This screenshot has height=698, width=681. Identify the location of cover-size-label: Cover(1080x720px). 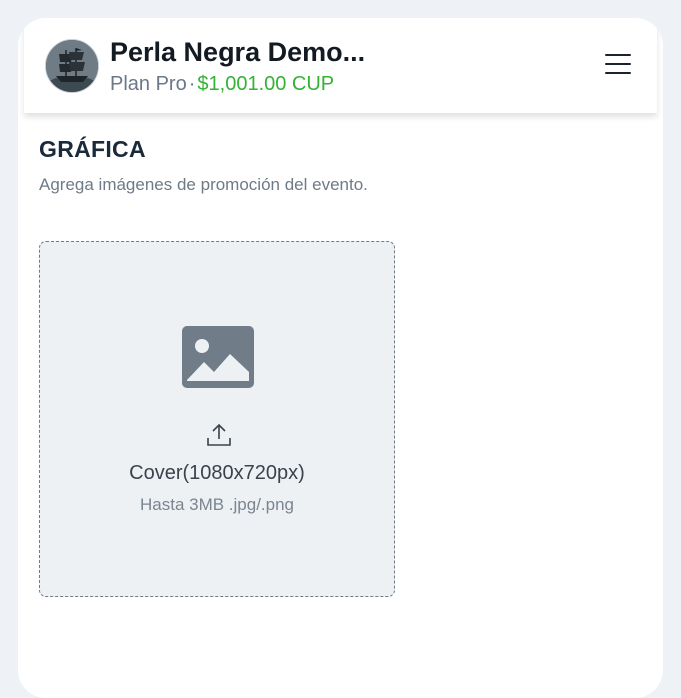
(217, 473).